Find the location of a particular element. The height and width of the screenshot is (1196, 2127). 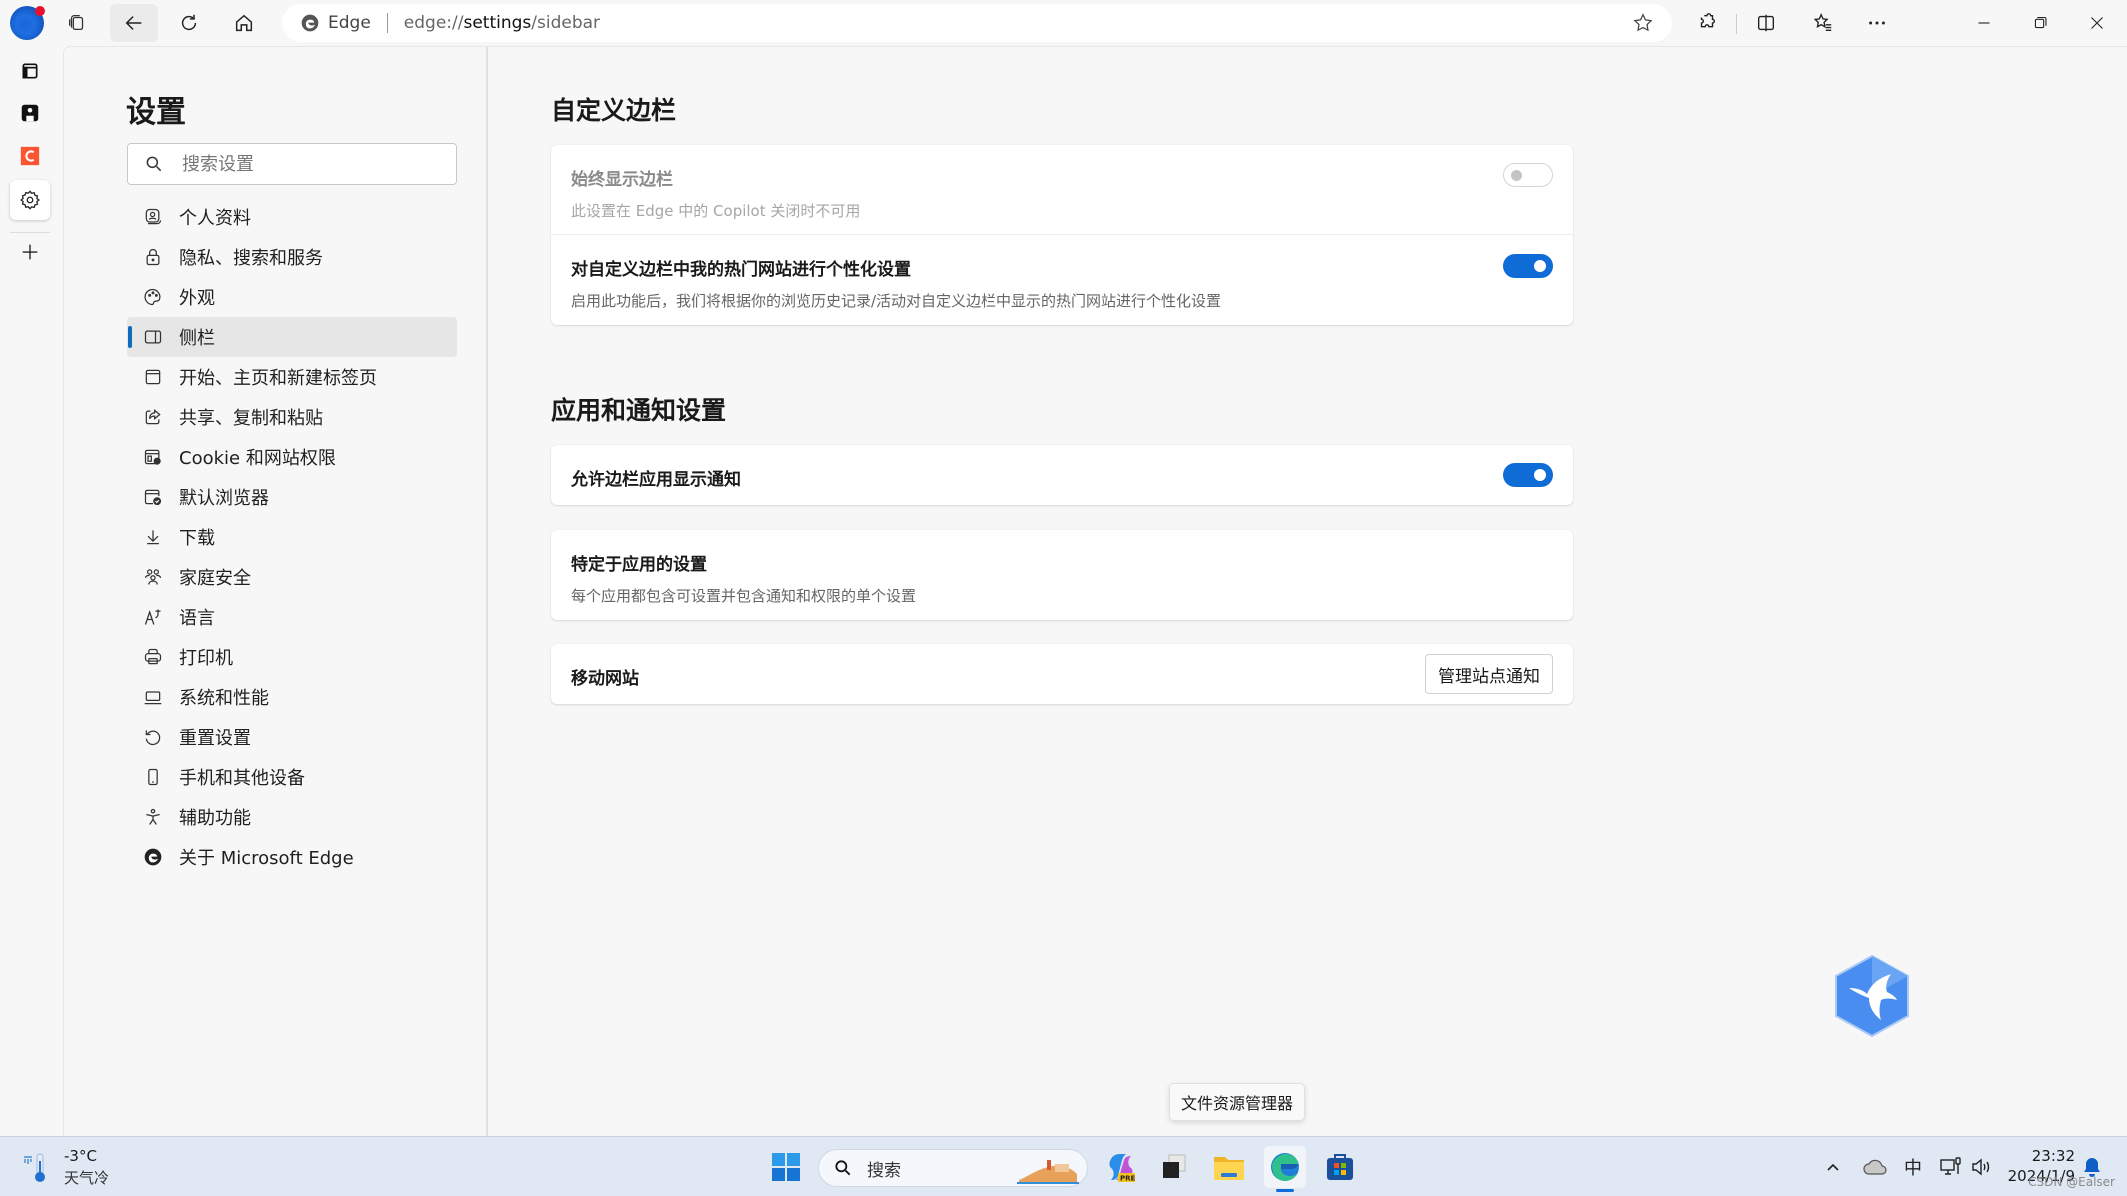

allow-notifications-toggle is located at coordinates (1528, 475).